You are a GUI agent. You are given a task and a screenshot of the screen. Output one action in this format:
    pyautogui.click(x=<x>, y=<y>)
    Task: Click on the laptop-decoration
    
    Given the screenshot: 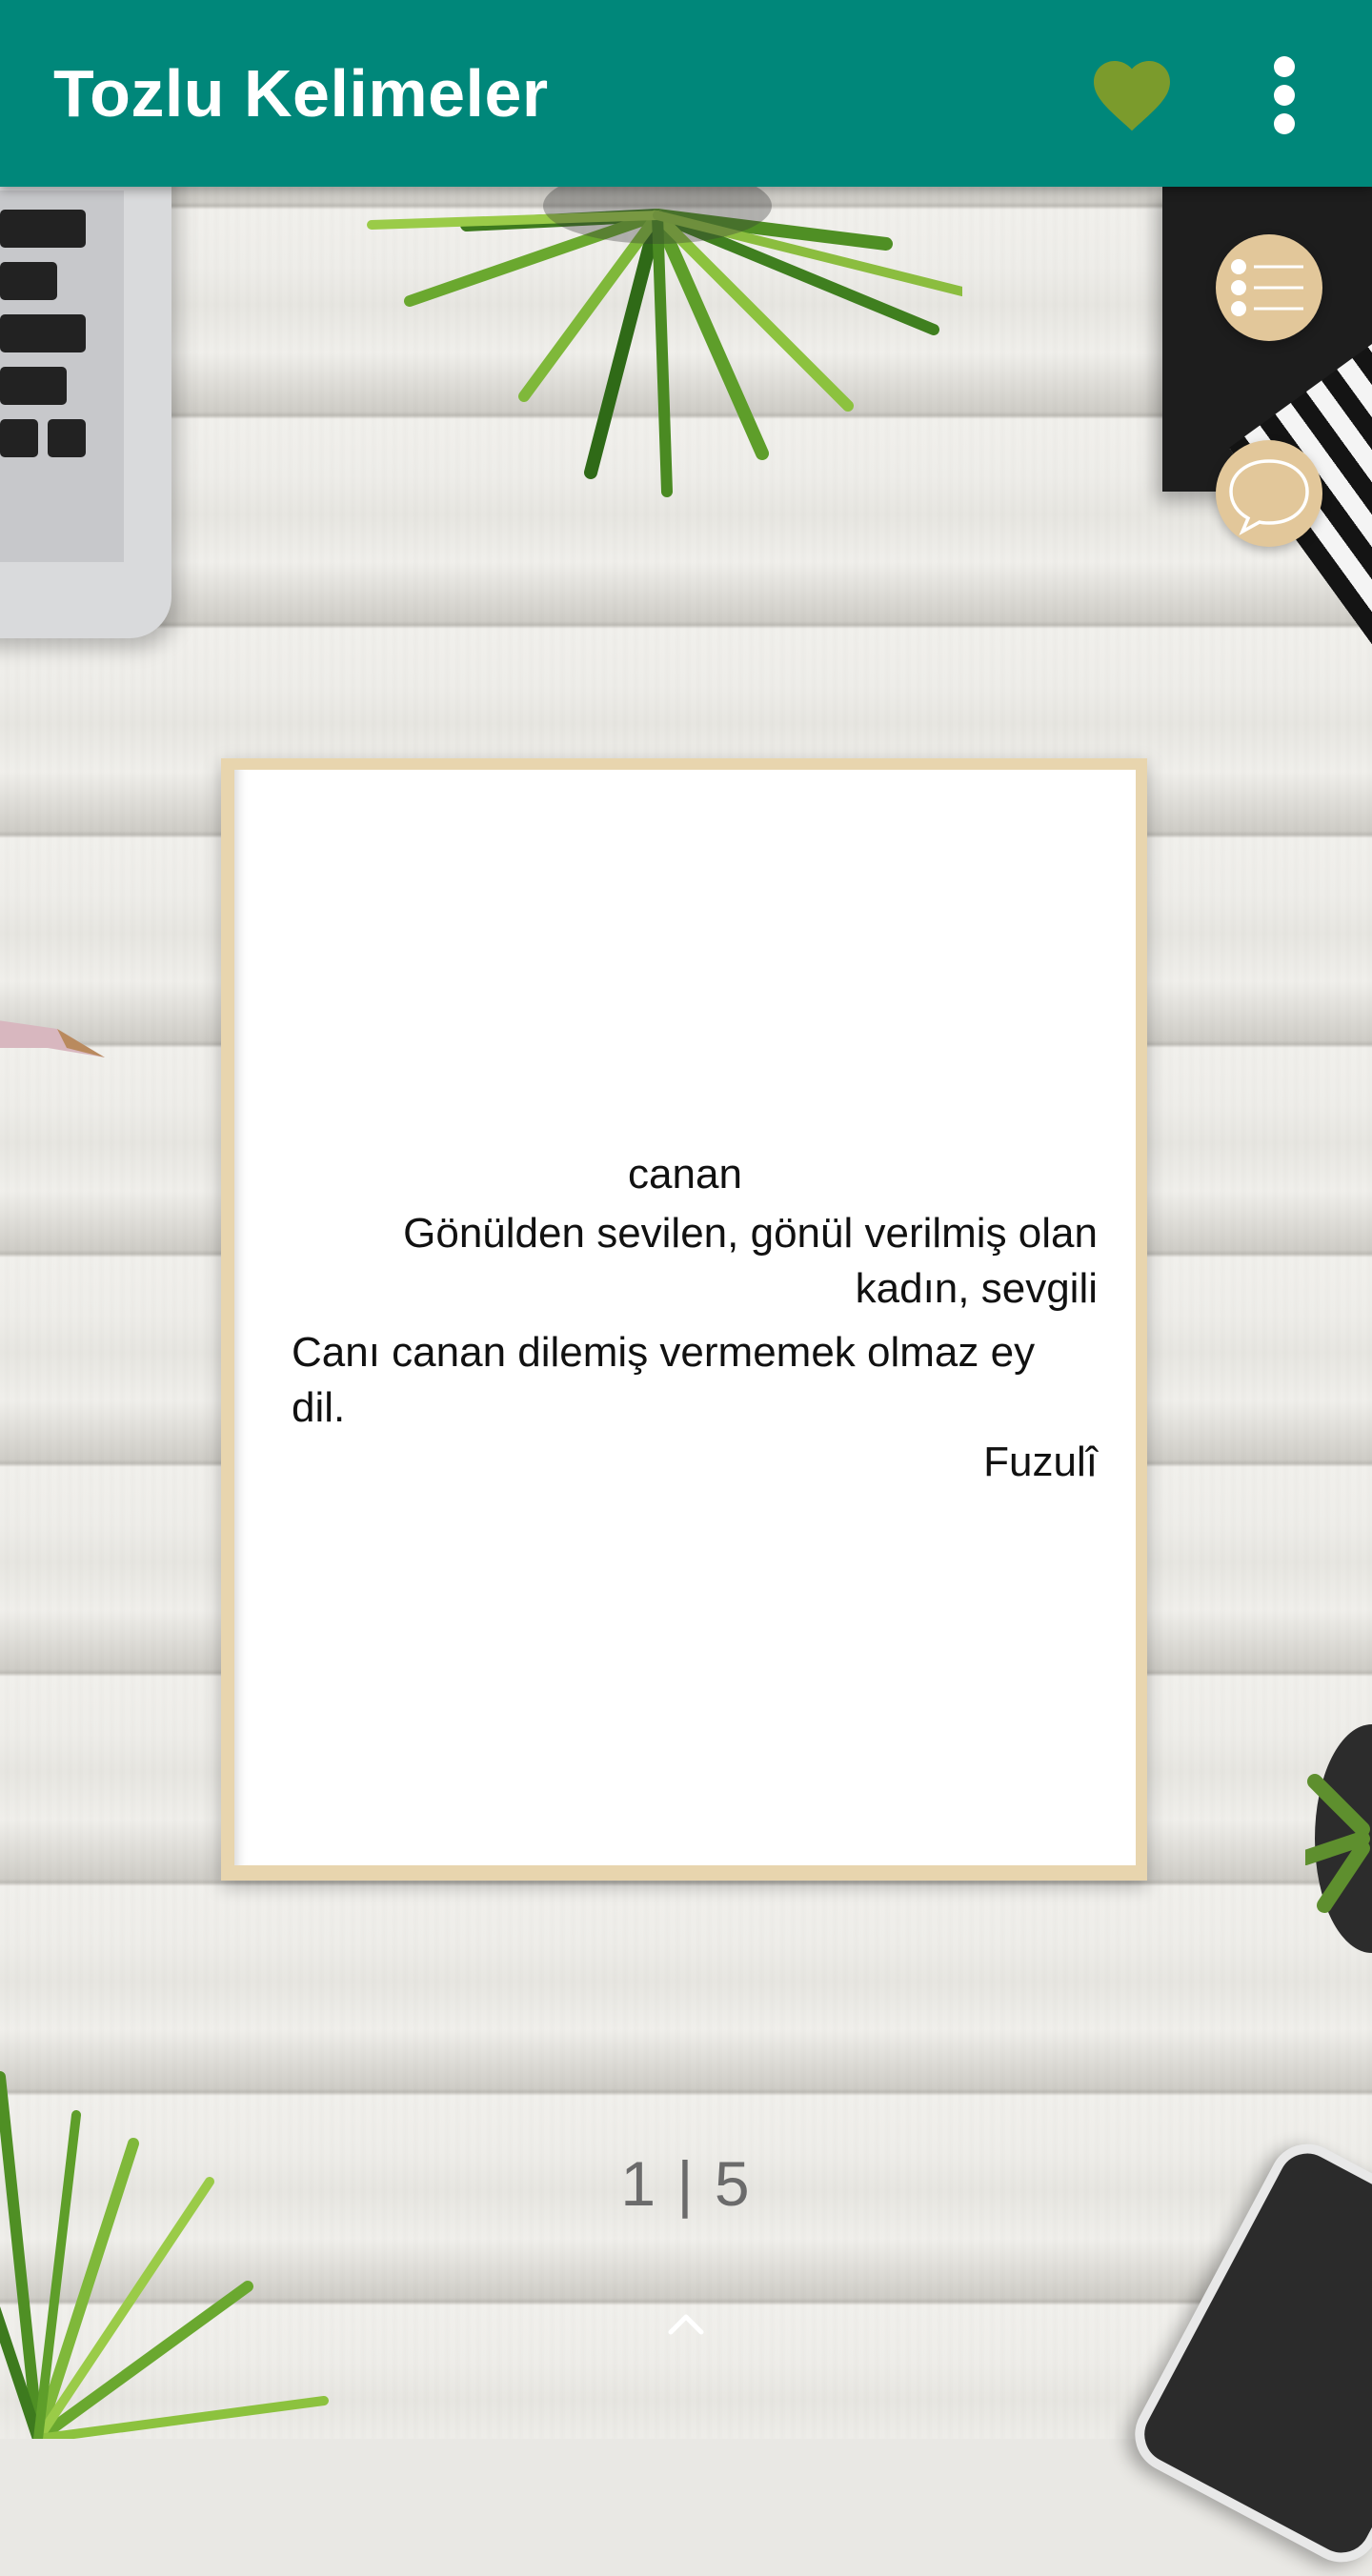 What is the action you would take?
    pyautogui.click(x=86, y=395)
    